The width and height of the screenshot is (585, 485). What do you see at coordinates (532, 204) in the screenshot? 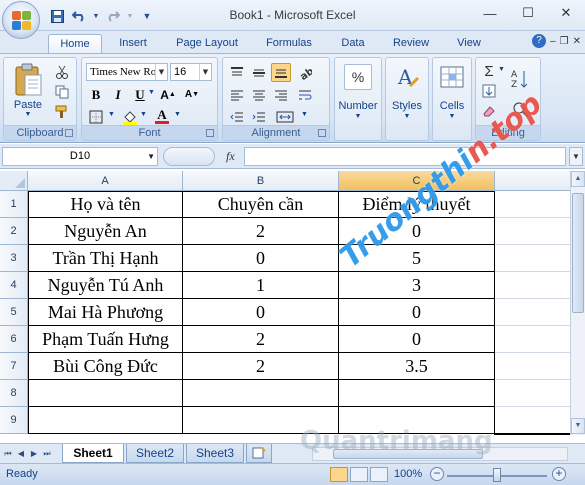
I see `cell-d1` at bounding box center [532, 204].